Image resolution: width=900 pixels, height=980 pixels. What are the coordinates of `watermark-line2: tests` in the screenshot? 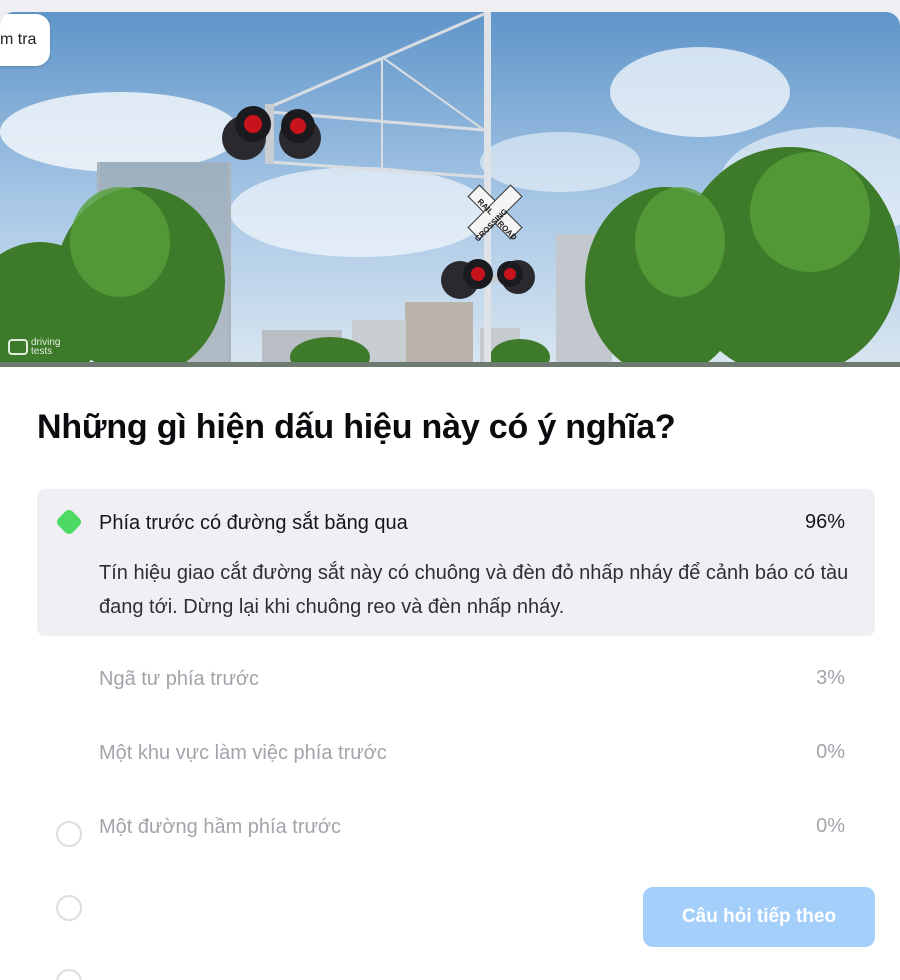 It's located at (42, 351).